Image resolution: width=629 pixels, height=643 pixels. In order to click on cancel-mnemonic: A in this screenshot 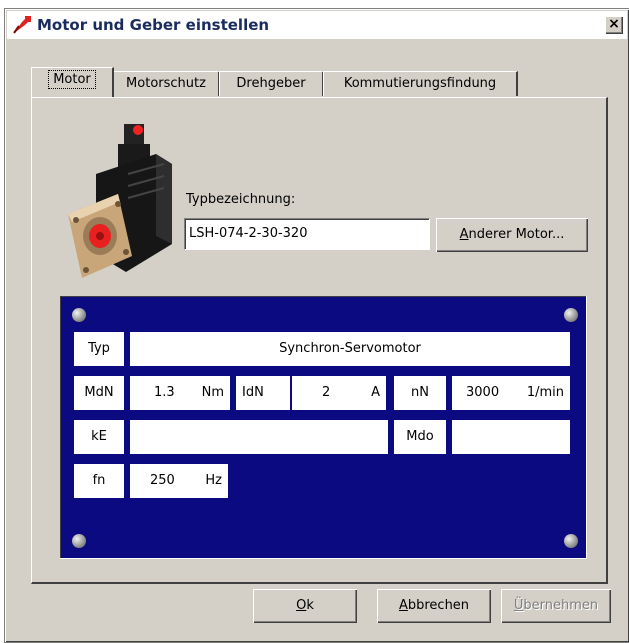, I will do `click(403, 605)`.